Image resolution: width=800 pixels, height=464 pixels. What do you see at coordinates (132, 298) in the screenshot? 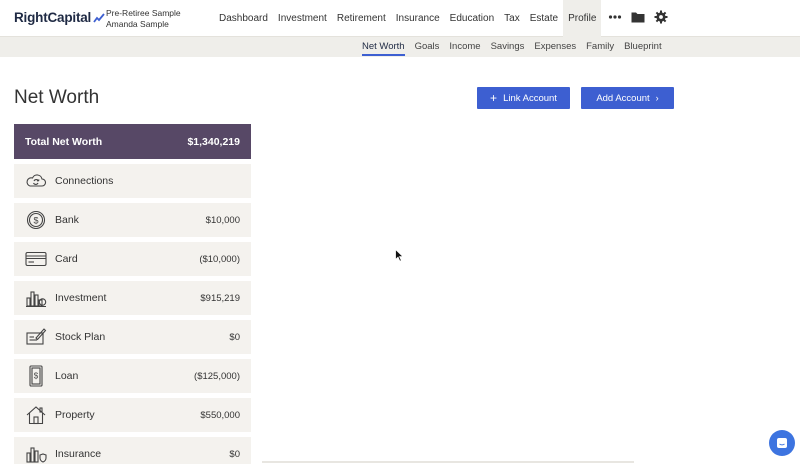
I see `category-investment: Investment $915,219` at bounding box center [132, 298].